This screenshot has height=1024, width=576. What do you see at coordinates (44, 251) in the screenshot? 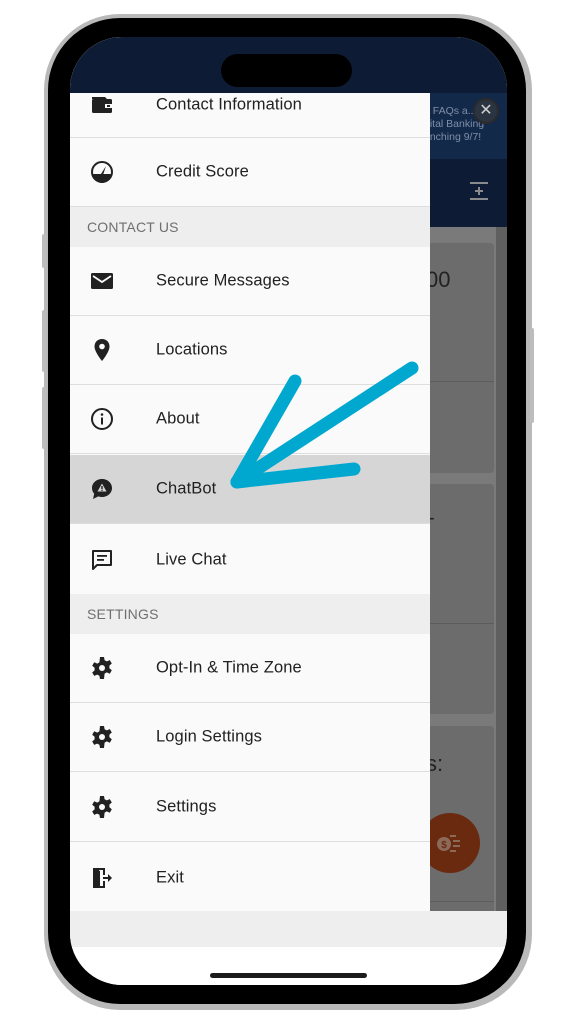
I see `silent-switch` at bounding box center [44, 251].